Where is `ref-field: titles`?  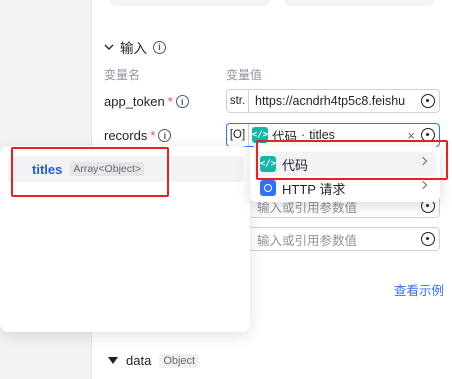 ref-field: titles is located at coordinates (322, 135).